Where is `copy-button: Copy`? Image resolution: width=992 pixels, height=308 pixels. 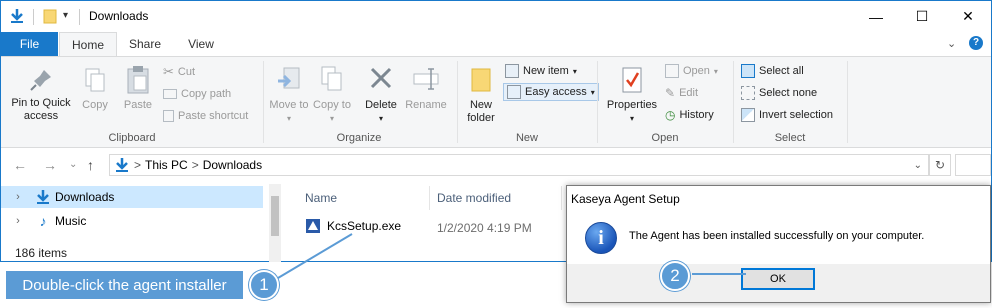
copy-button: Copy is located at coordinates (95, 89).